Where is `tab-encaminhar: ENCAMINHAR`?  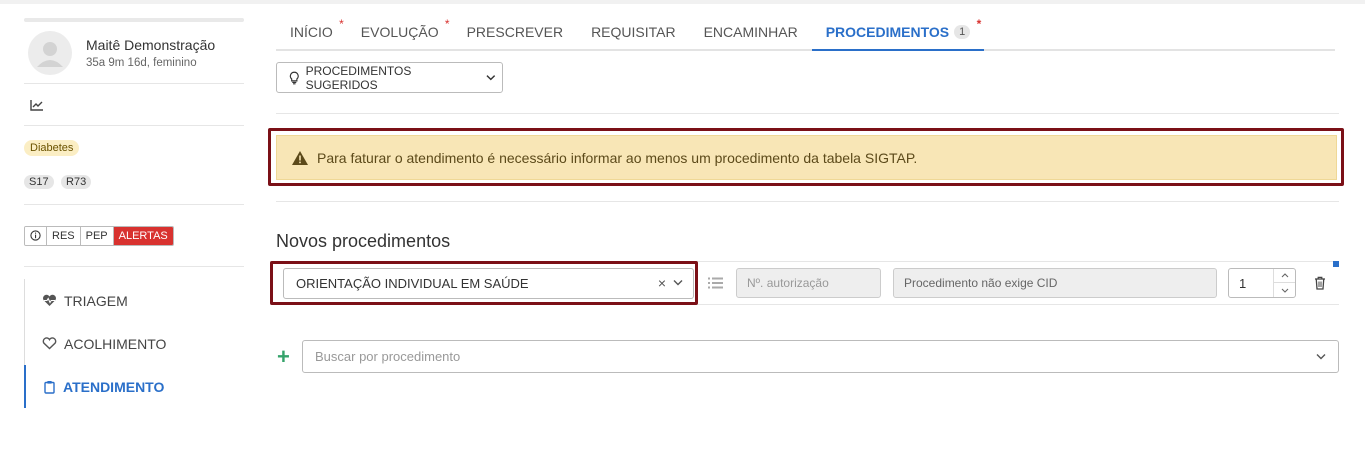
tab-encaminhar: ENCAMINHAR is located at coordinates (751, 32).